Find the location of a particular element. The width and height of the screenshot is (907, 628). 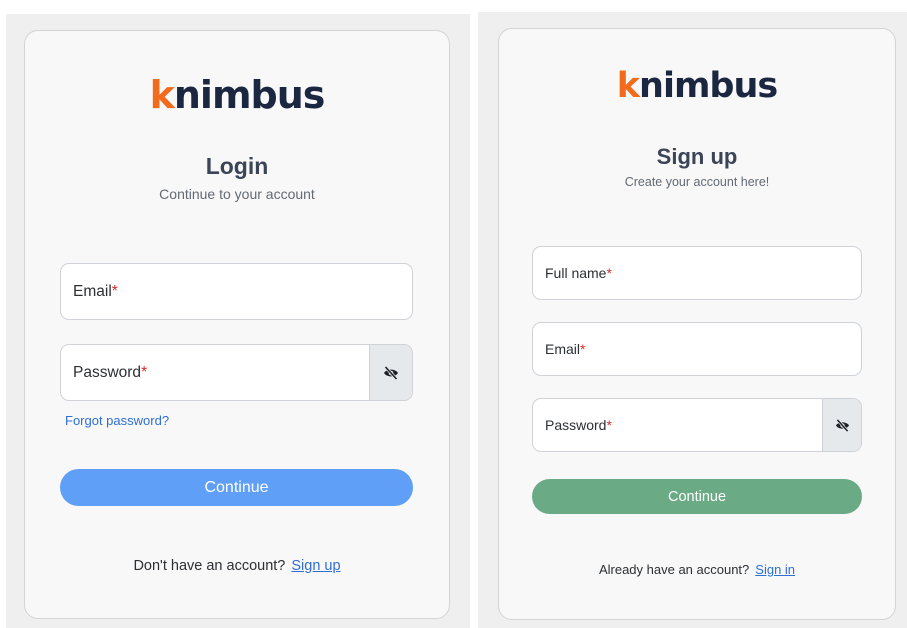

signup-prompt-text: Don't have an account? is located at coordinates (209, 566).